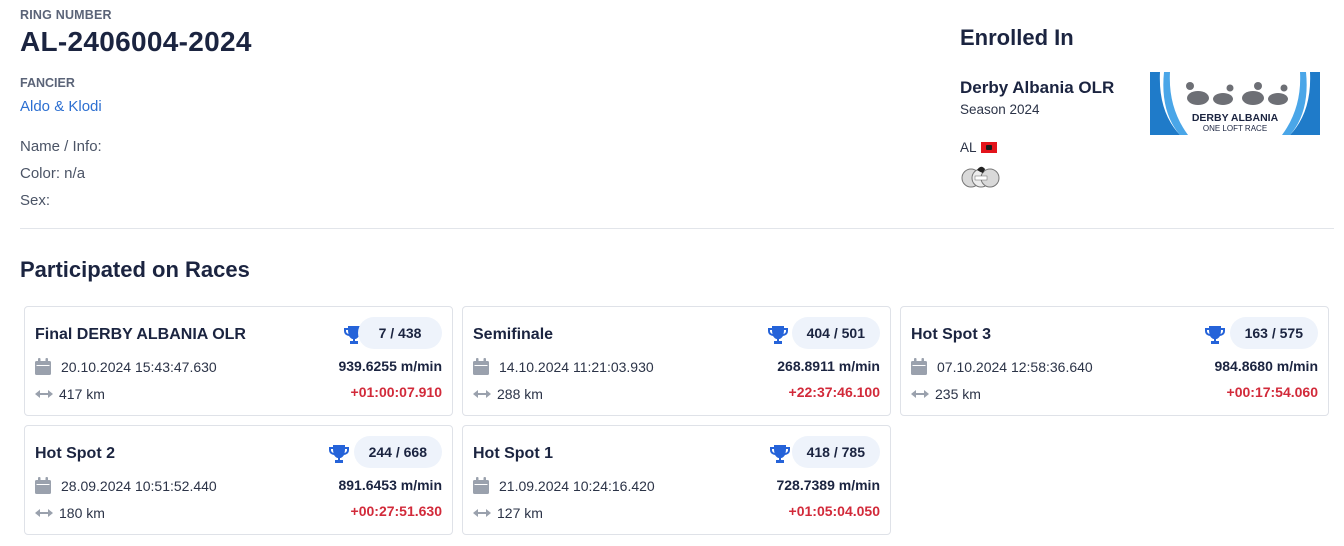 Image resolution: width=1344 pixels, height=546 pixels. I want to click on svg-text: DERBY ALBANIA, so click(1235, 118).